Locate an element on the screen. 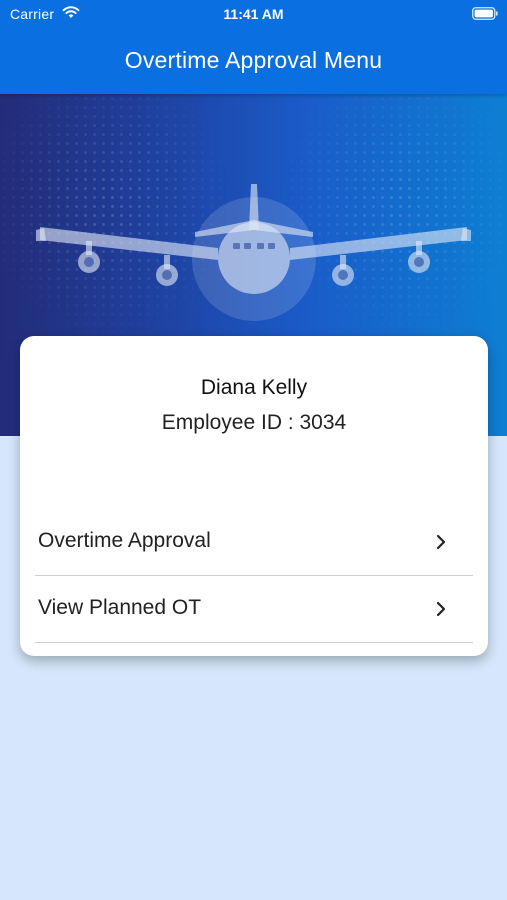  navigation-bar: Overtime Approval Menu is located at coordinates (253, 61).